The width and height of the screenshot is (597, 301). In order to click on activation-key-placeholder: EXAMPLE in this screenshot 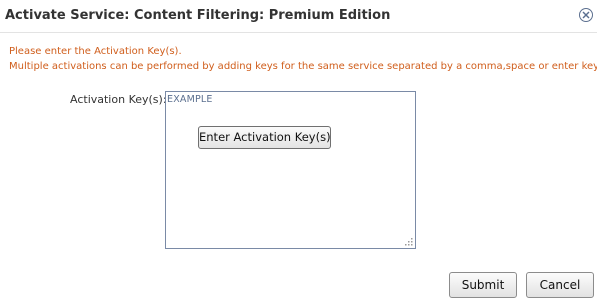, I will do `click(190, 99)`.